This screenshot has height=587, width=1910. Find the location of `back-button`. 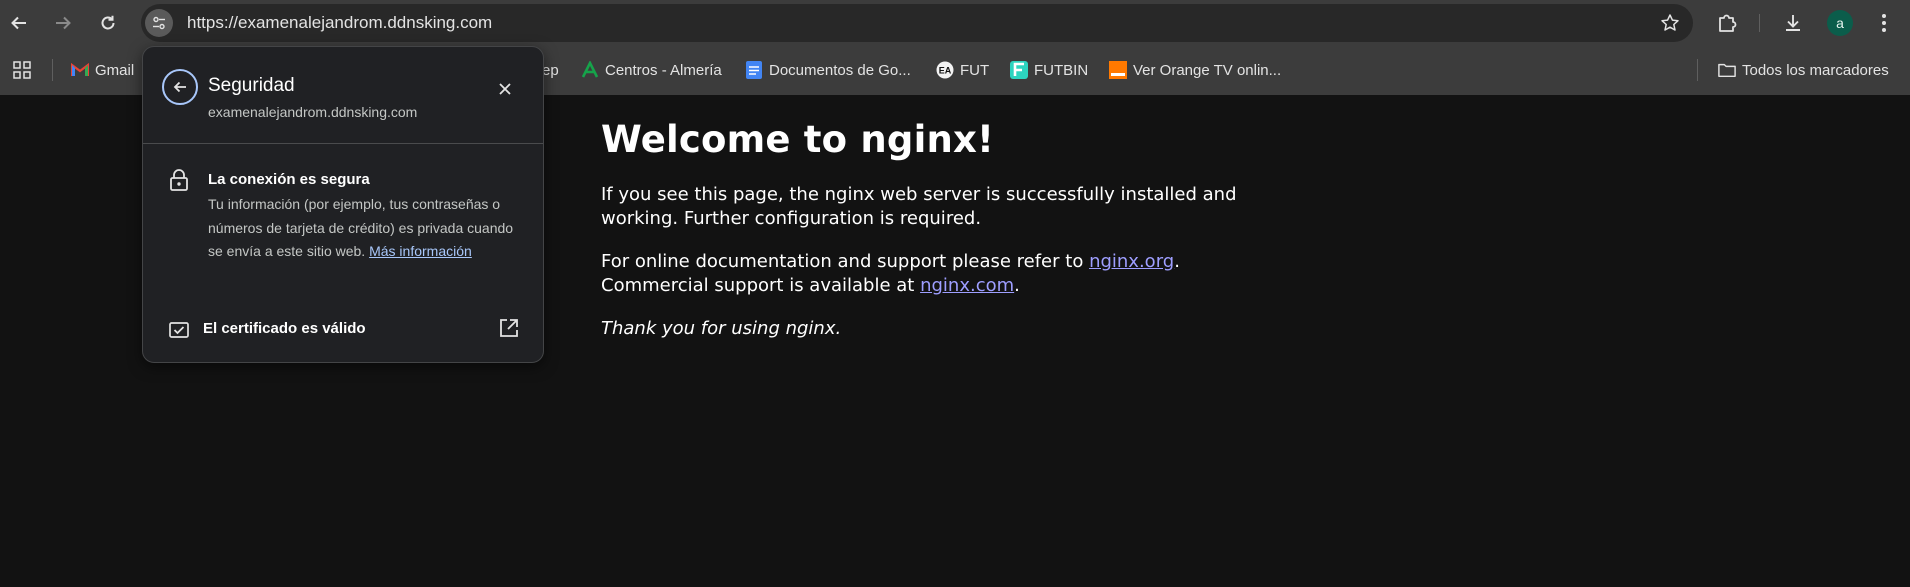

back-button is located at coordinates (19, 23).